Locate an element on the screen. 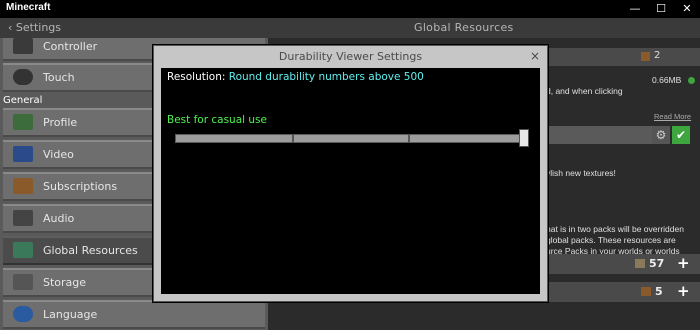 This screenshot has height=330, width=700. back-button: ‹ Settings is located at coordinates (34, 27).